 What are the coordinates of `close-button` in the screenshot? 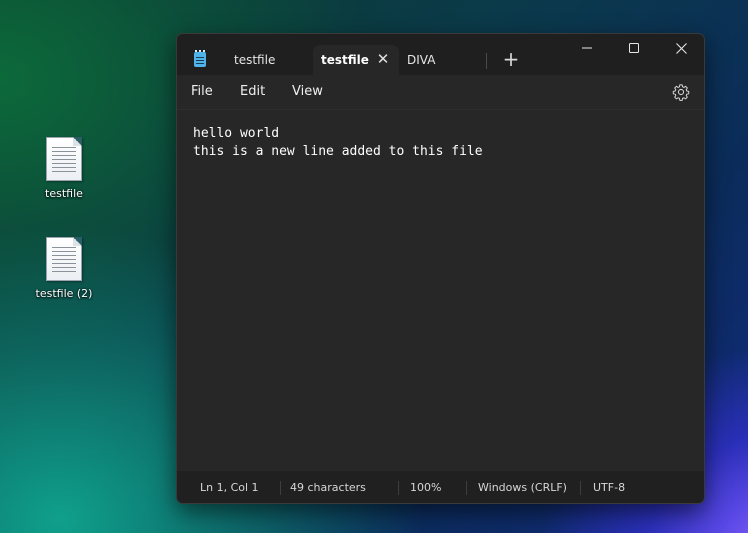 It's located at (681, 48).